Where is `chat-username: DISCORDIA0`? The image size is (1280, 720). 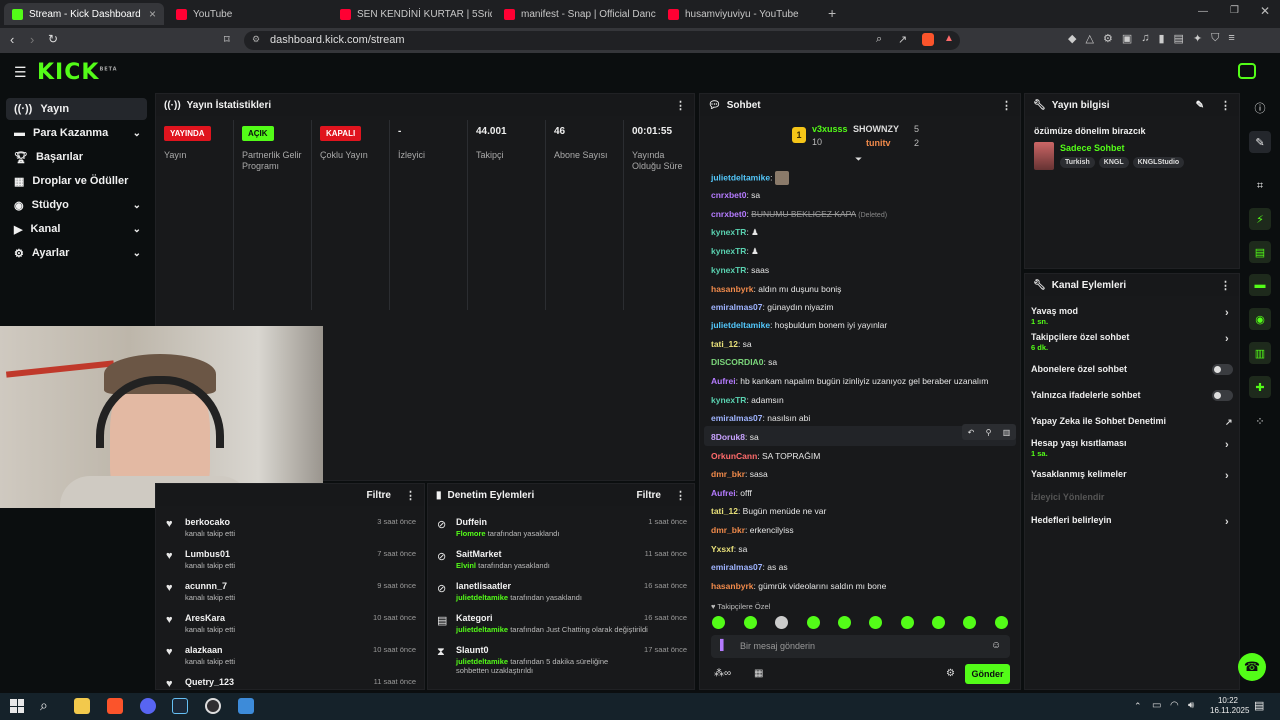 chat-username: DISCORDIA0 is located at coordinates (737, 362).